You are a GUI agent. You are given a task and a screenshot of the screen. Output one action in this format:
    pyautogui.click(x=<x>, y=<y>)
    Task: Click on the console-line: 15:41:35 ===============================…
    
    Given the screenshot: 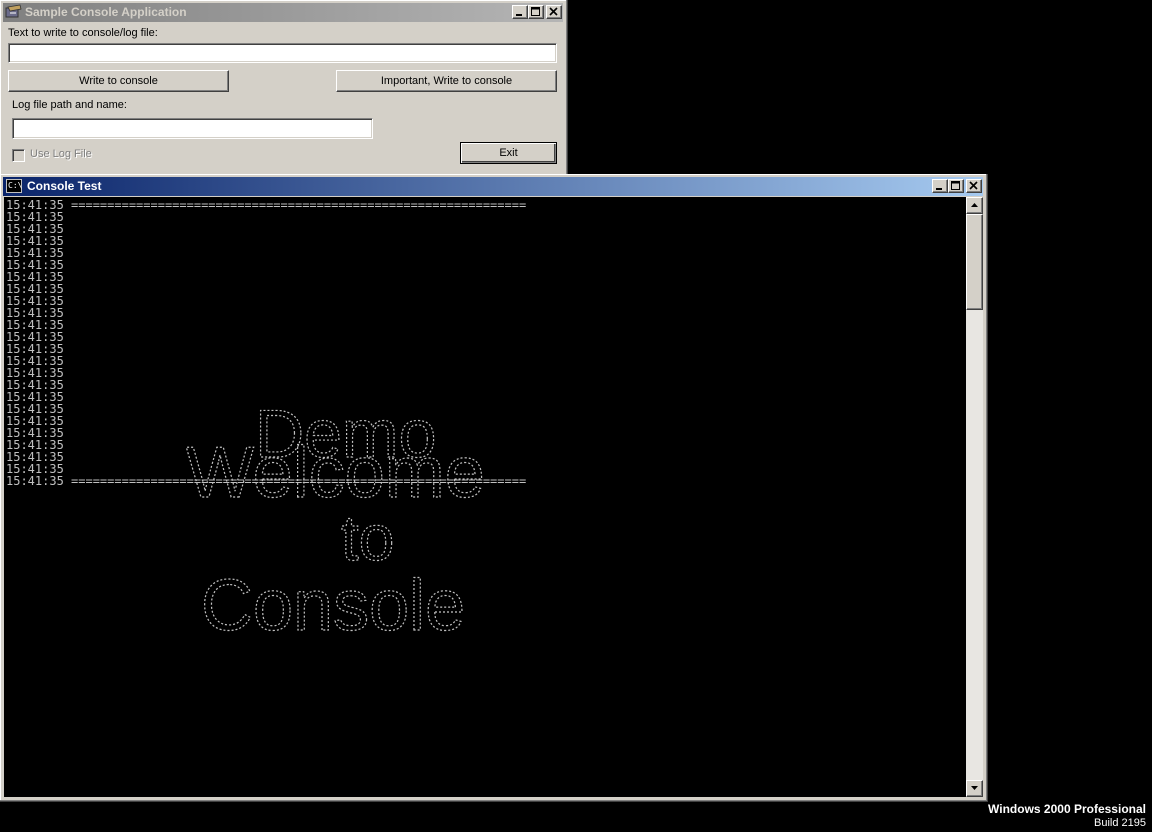 What is the action you would take?
    pyautogui.click(x=266, y=205)
    